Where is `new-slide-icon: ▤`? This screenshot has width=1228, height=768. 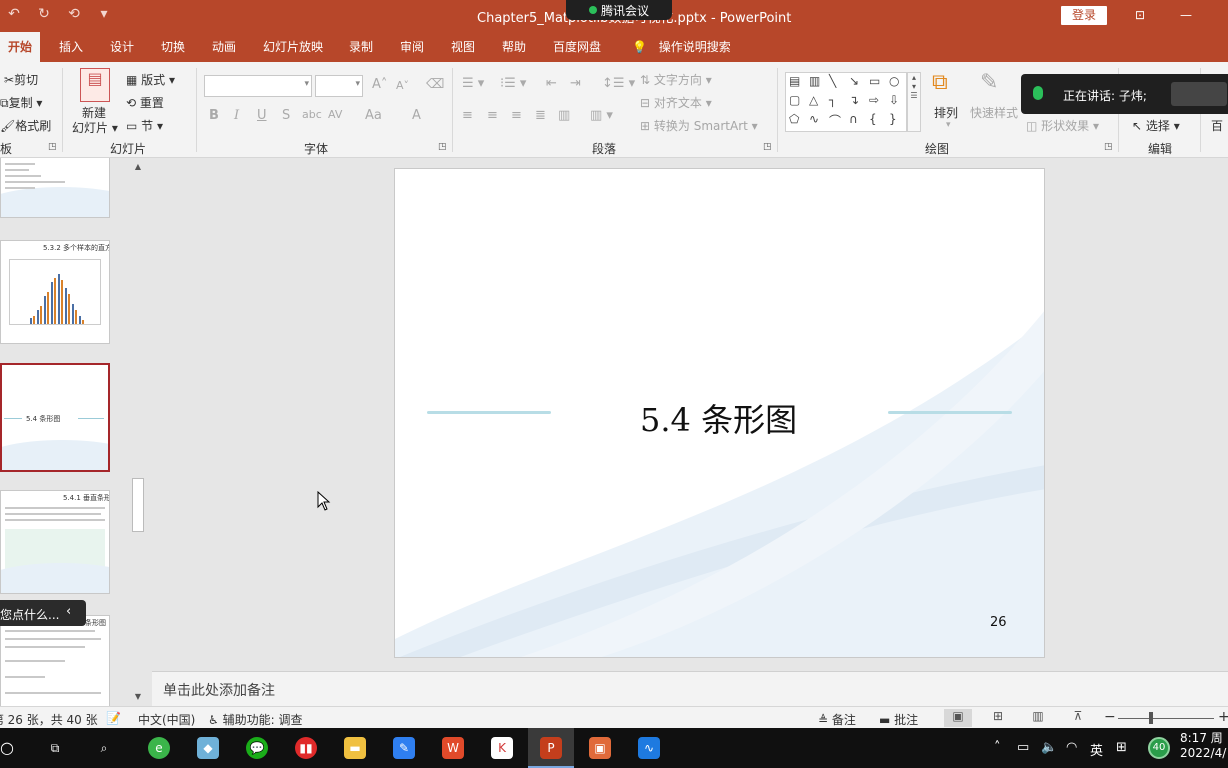 new-slide-icon: ▤ is located at coordinates (95, 85).